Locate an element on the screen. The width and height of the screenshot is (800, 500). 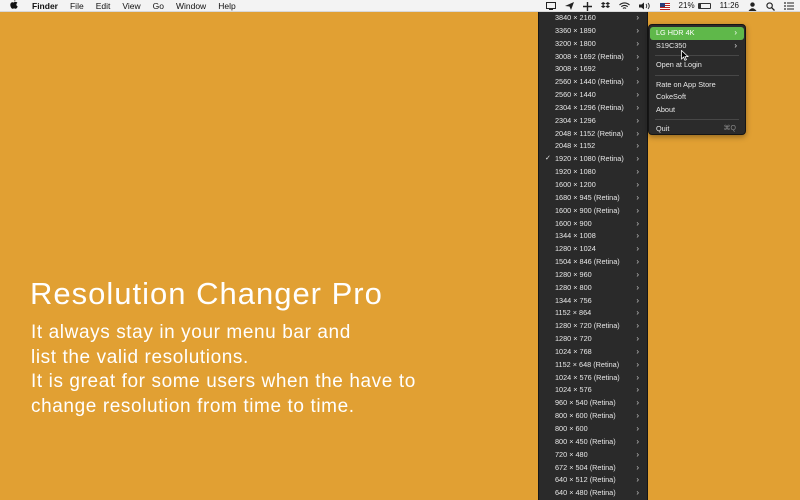
resolution-item: 800 × 450 (Retina) › is located at coordinates (593, 442).